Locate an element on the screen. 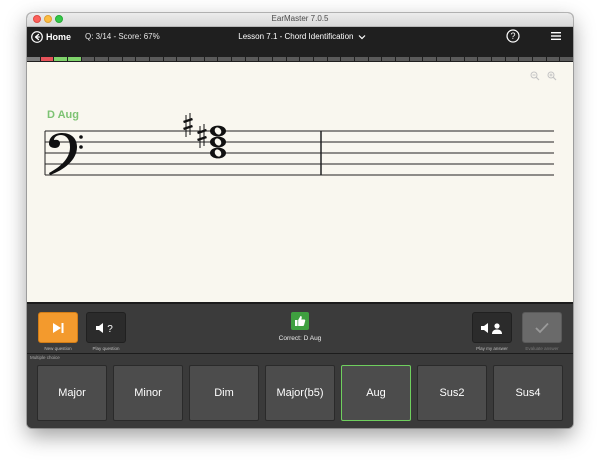  new-question-caption: New question is located at coordinates (58, 348).